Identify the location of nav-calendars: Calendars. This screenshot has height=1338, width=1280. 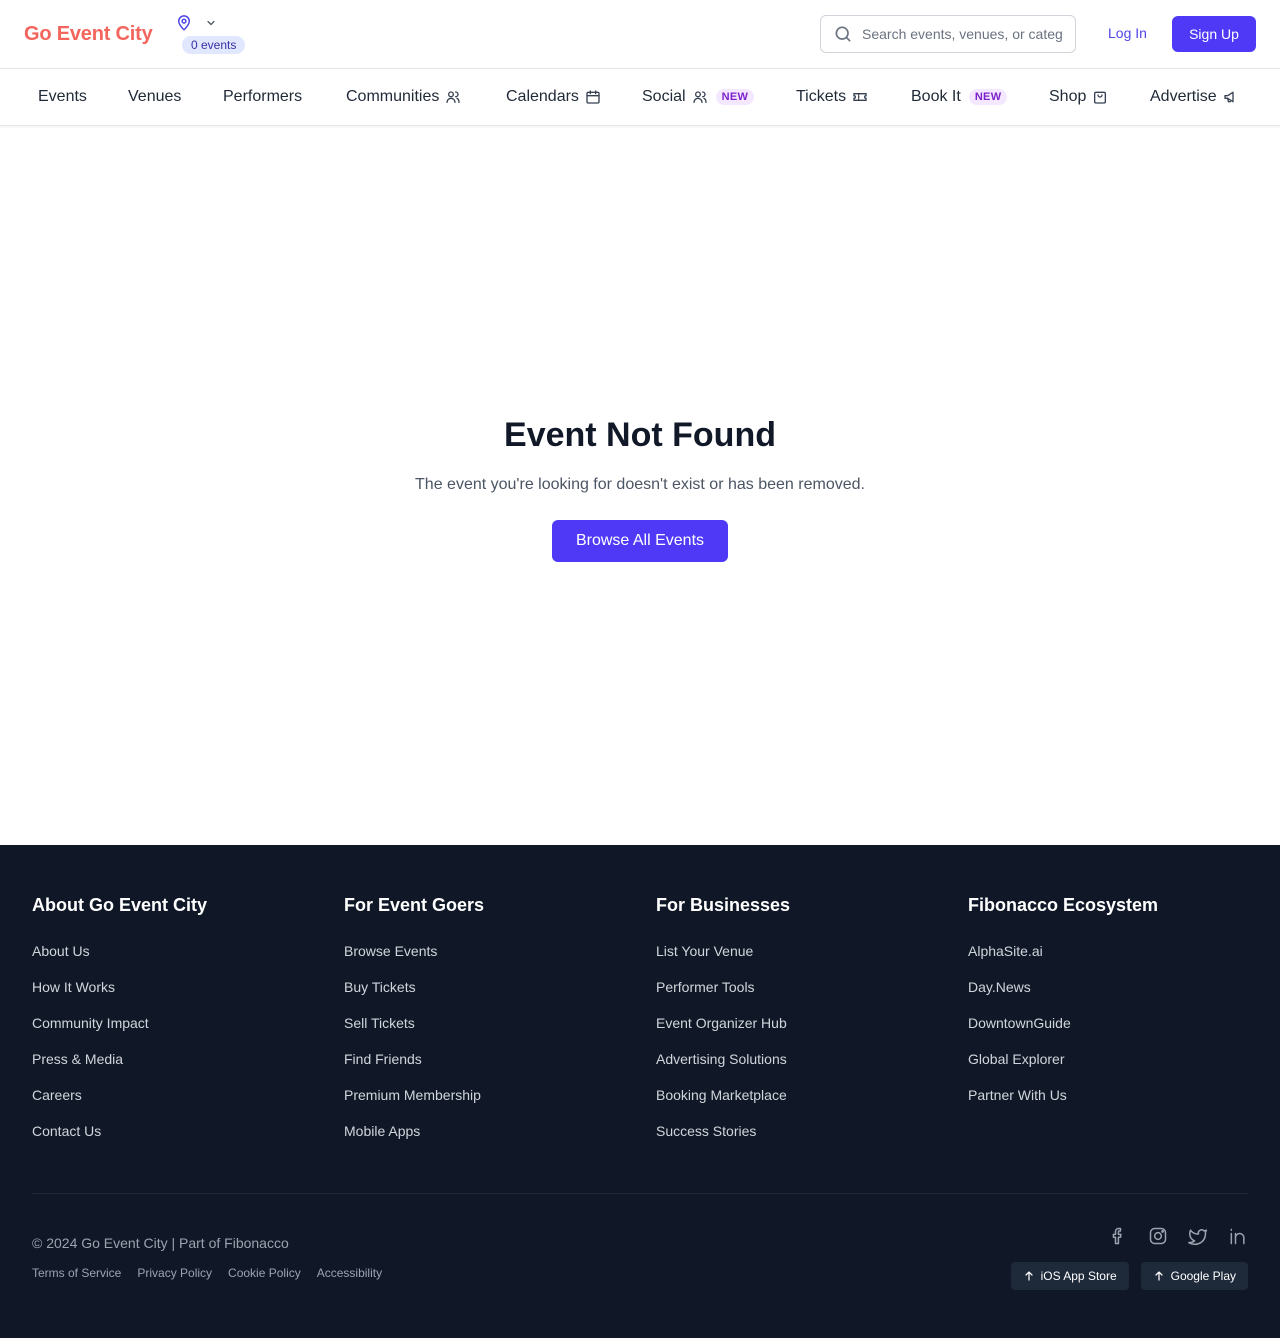
(553, 97).